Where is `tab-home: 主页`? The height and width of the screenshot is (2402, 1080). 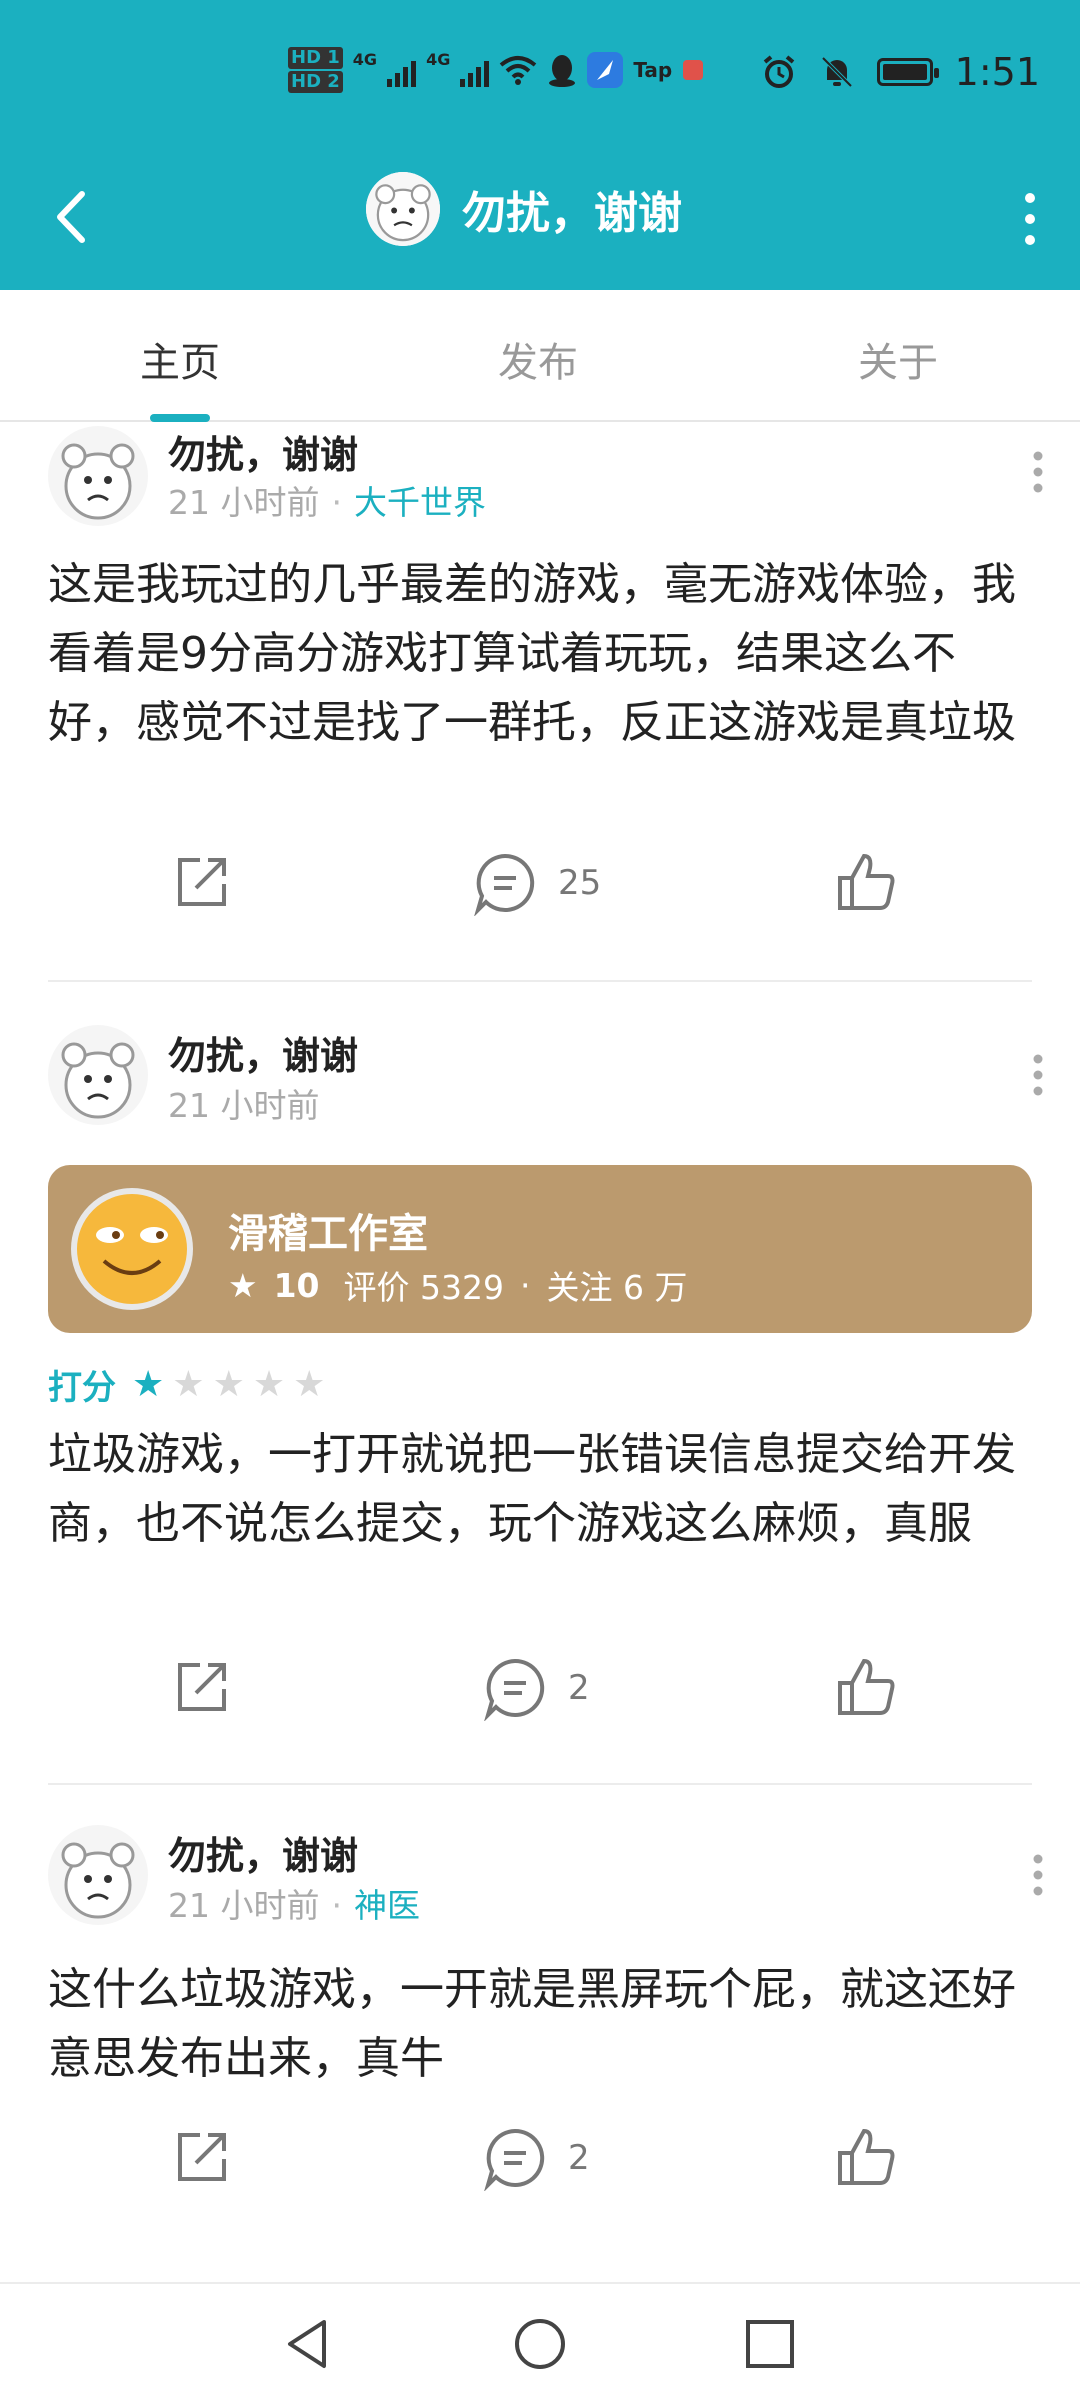
tab-home: 主页 is located at coordinates (180, 359).